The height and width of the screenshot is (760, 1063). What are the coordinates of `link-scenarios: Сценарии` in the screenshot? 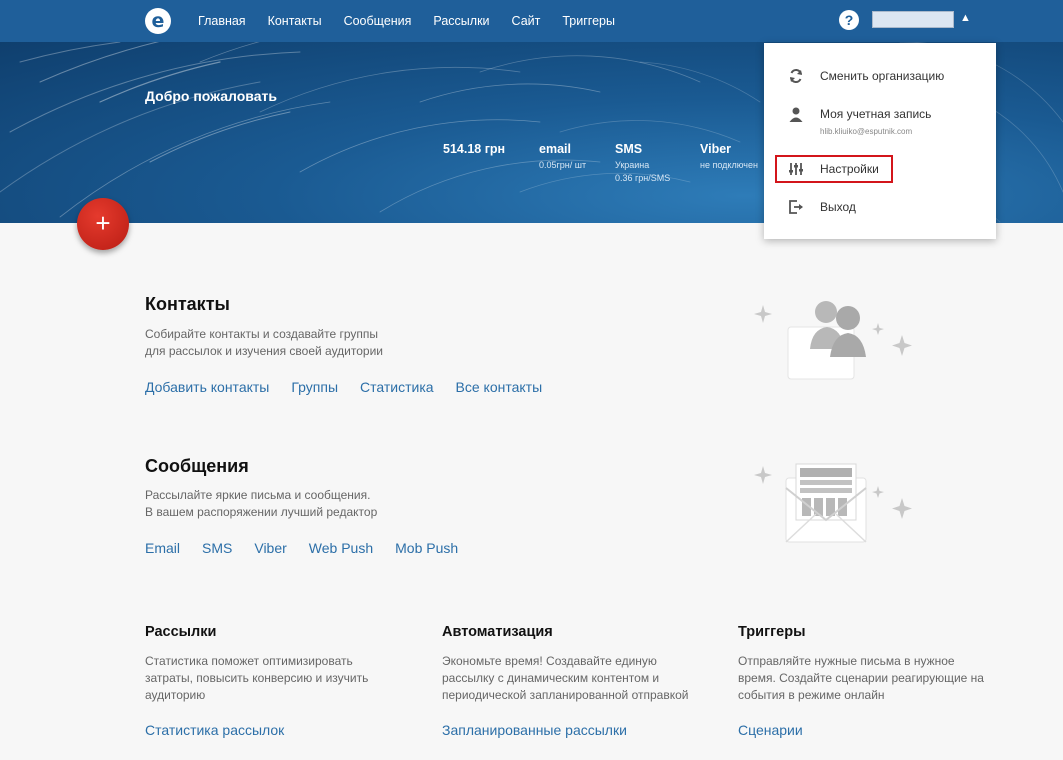 It's located at (770, 730).